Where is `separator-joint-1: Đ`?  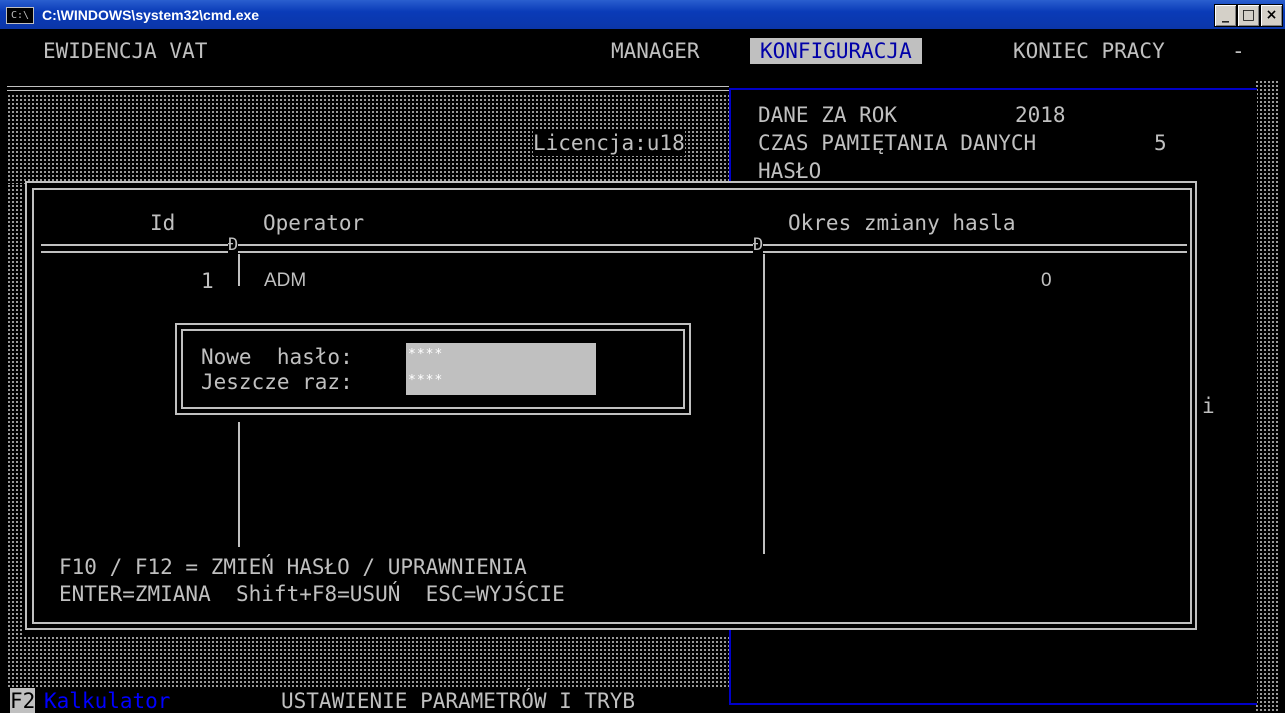
separator-joint-1: Đ is located at coordinates (233, 245).